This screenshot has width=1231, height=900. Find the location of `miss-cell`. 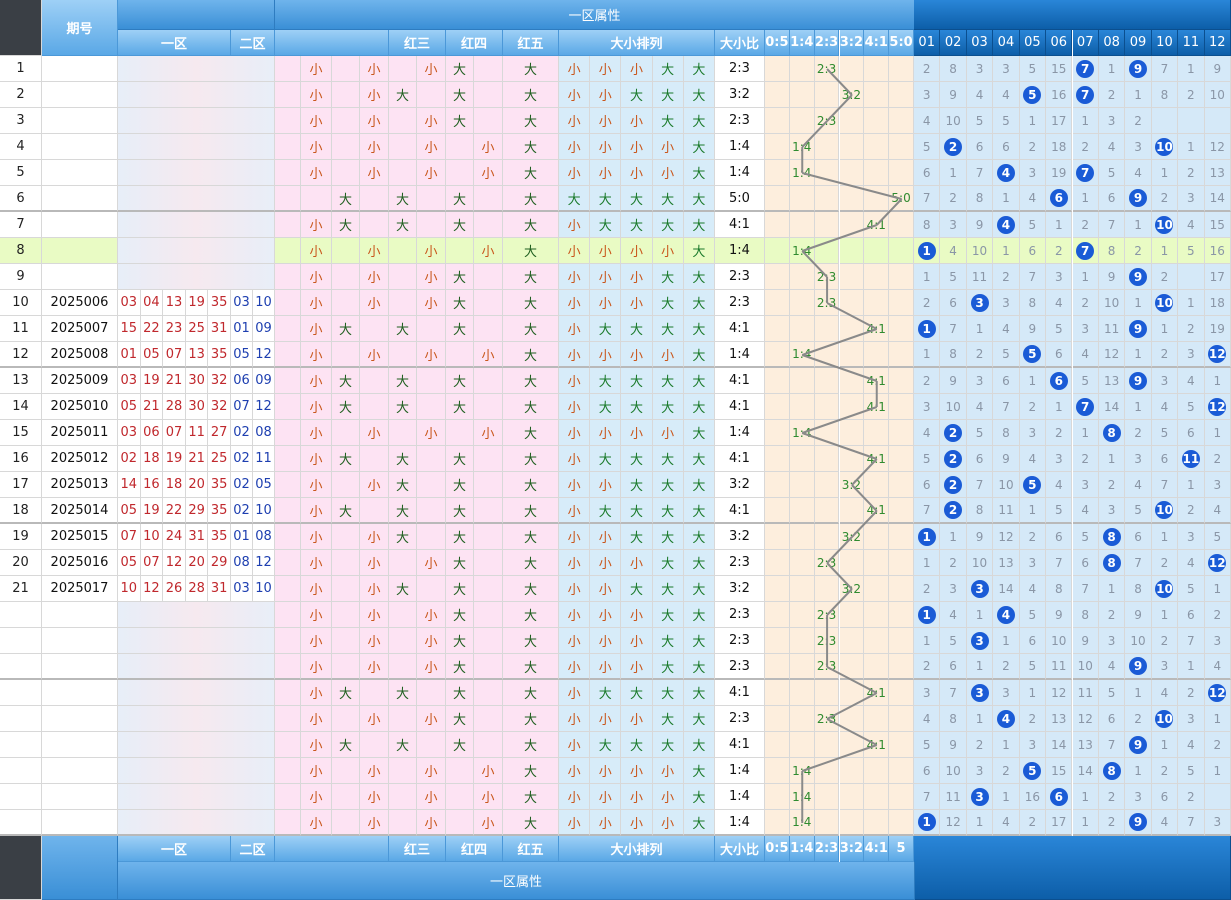

miss-cell is located at coordinates (1217, 797).